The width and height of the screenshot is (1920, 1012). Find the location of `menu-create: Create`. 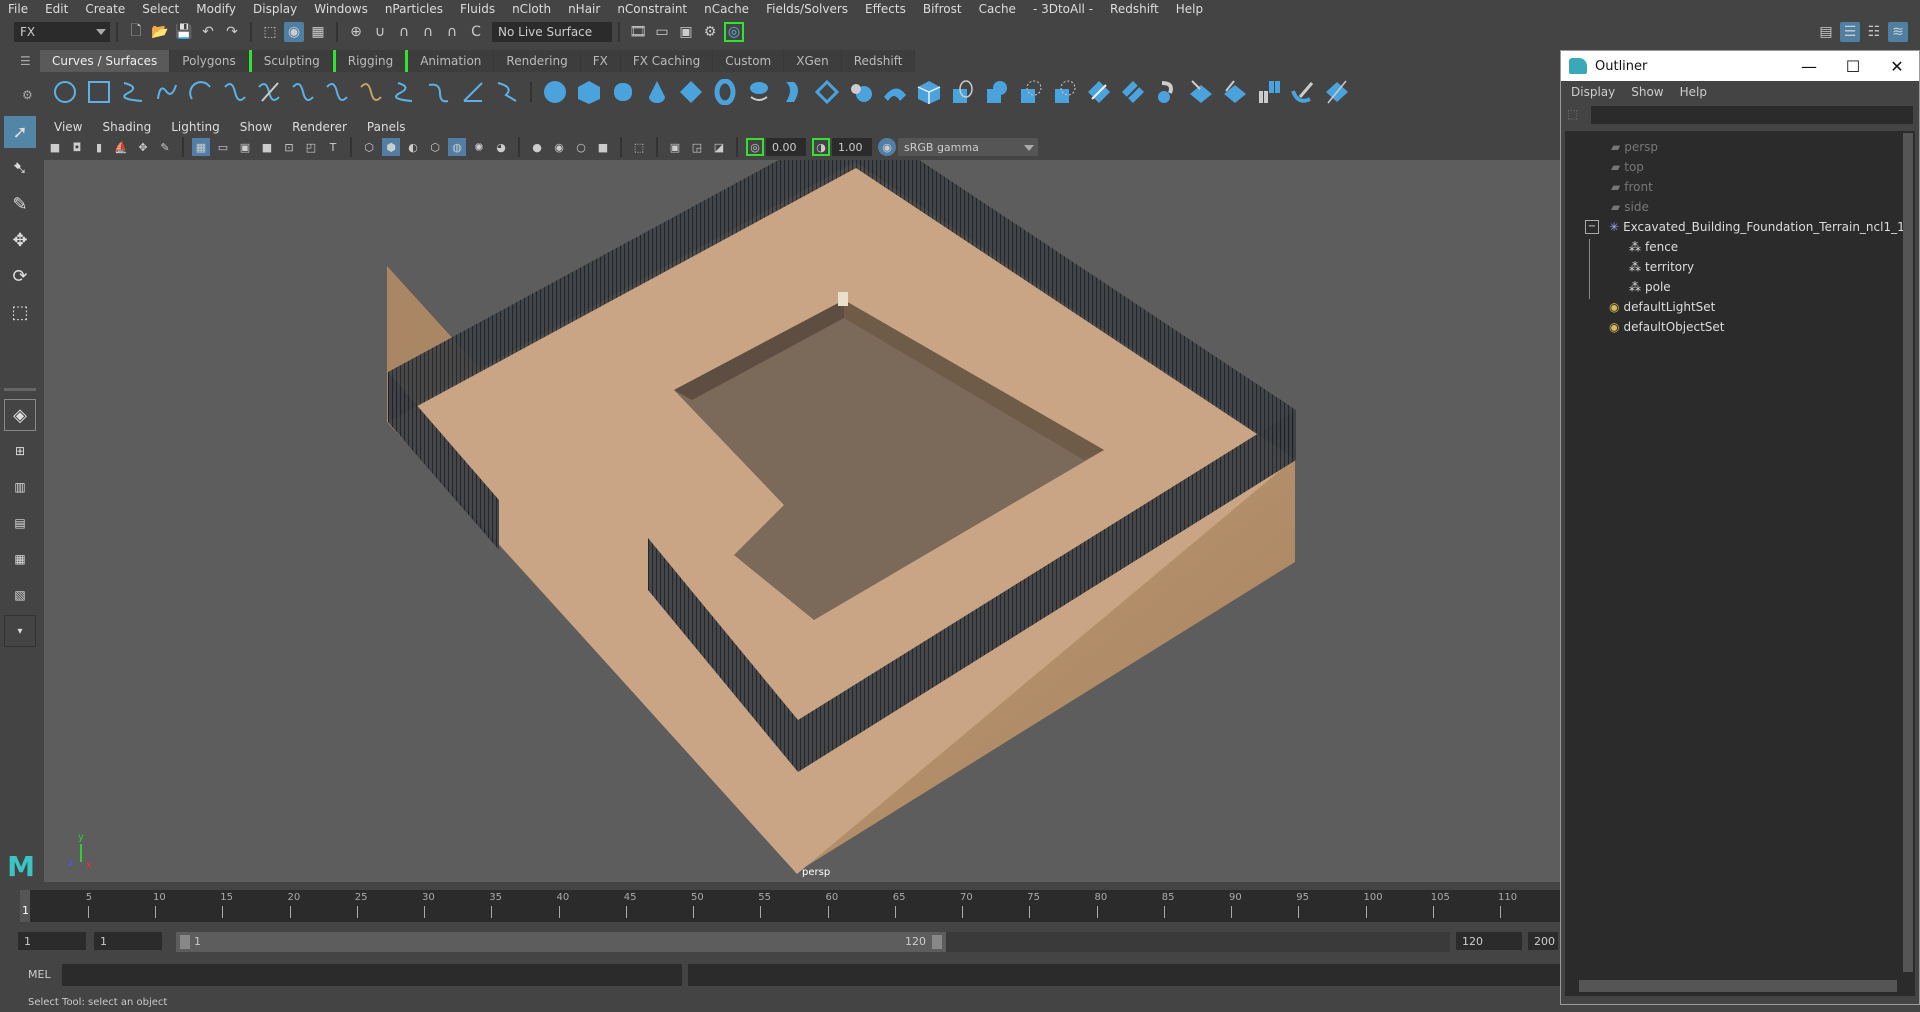

menu-create: Create is located at coordinates (105, 9).